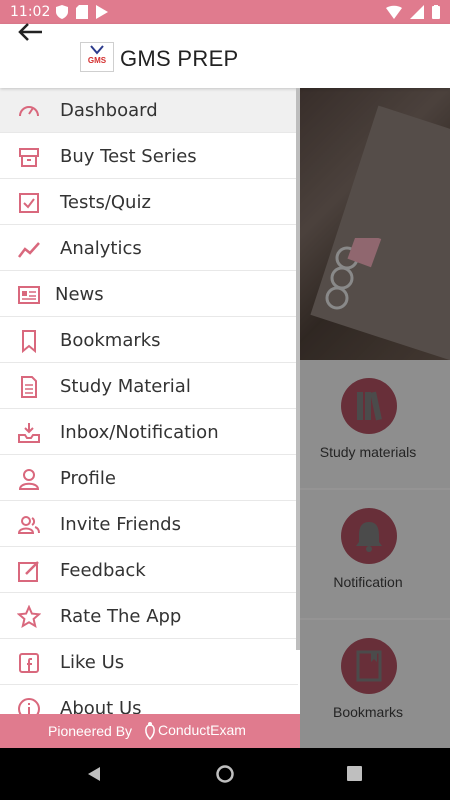  I want to click on trend-line-icon, so click(29, 250).